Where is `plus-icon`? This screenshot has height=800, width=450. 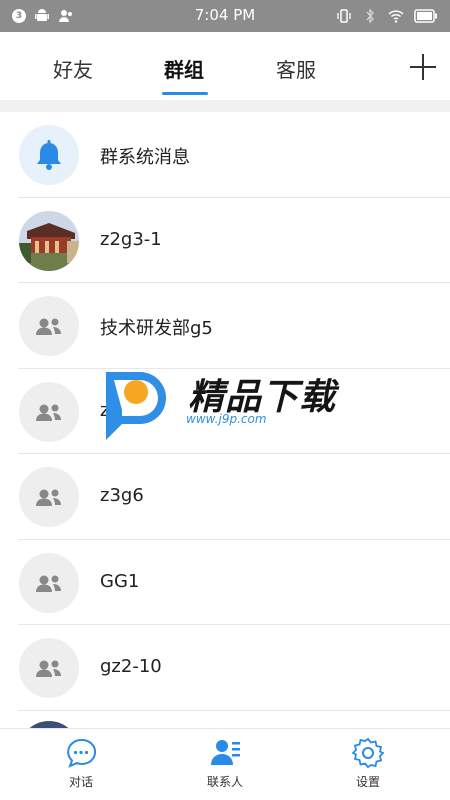
plus-icon is located at coordinates (423, 67).